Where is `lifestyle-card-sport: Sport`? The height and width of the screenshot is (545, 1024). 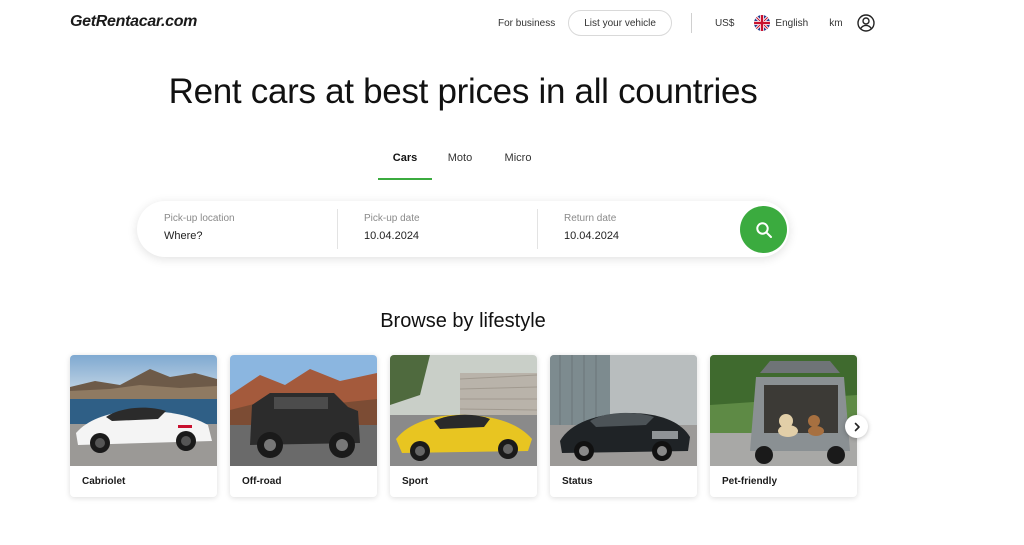 lifestyle-card-sport: Sport is located at coordinates (463, 426).